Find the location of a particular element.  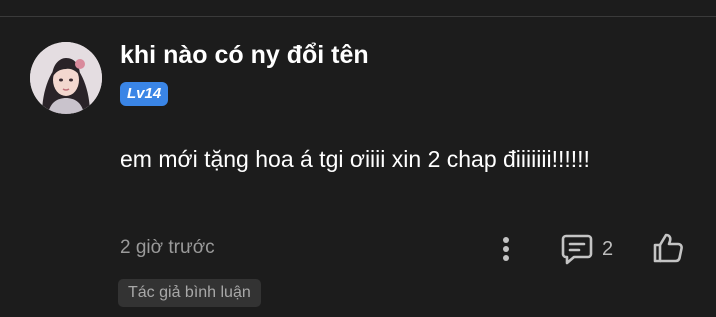

comment-timestamp: 2 giờ trước is located at coordinates (167, 247).